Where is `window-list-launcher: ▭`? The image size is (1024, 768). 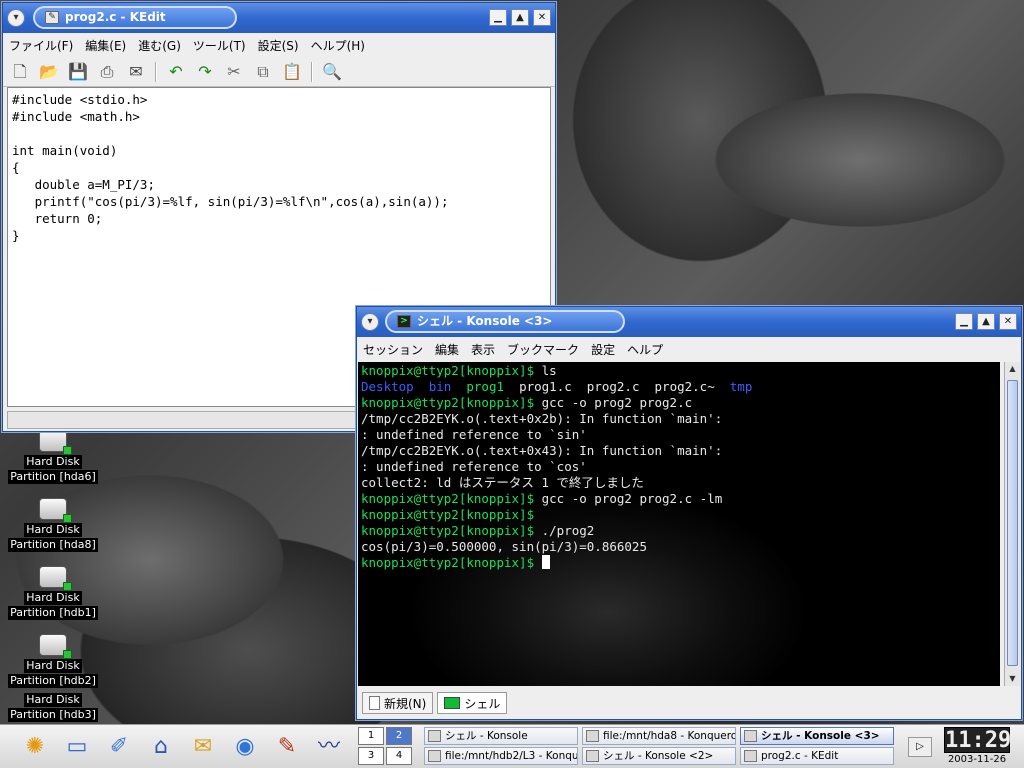
window-list-launcher: ▭ is located at coordinates (77, 747).